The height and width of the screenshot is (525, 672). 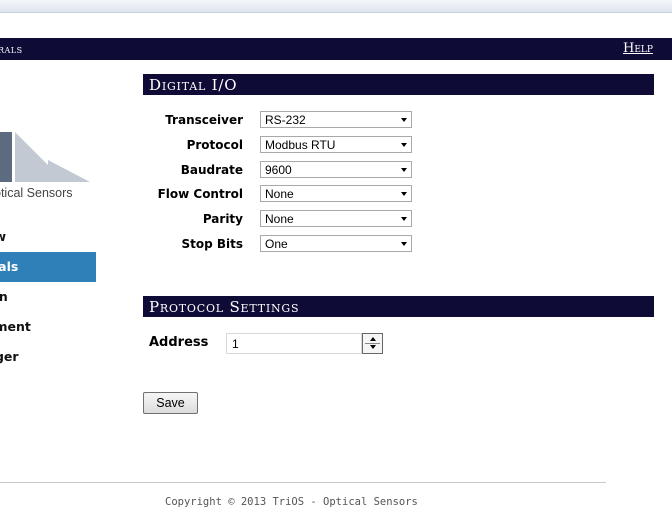 What do you see at coordinates (212, 244) in the screenshot?
I see `field-label: Stop Bits` at bounding box center [212, 244].